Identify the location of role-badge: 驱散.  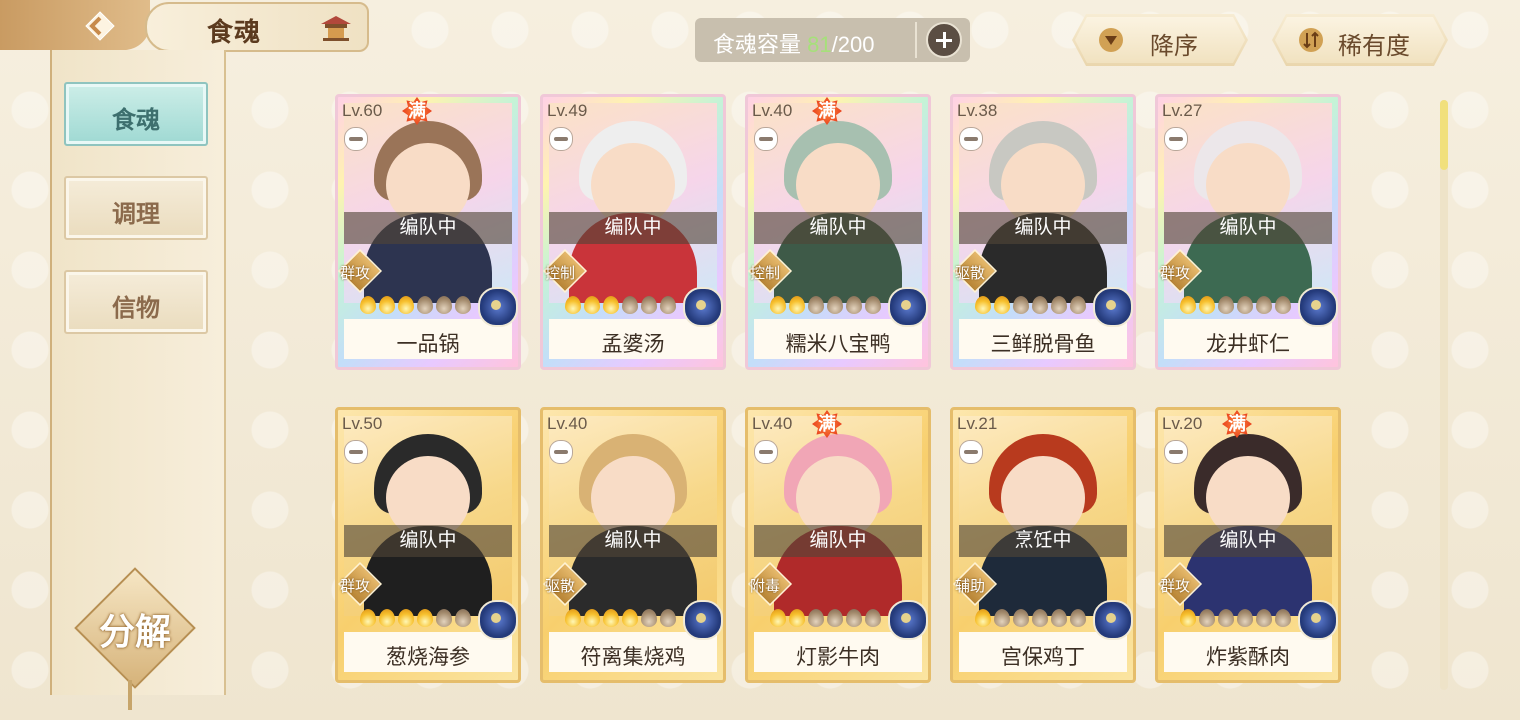
(978, 271).